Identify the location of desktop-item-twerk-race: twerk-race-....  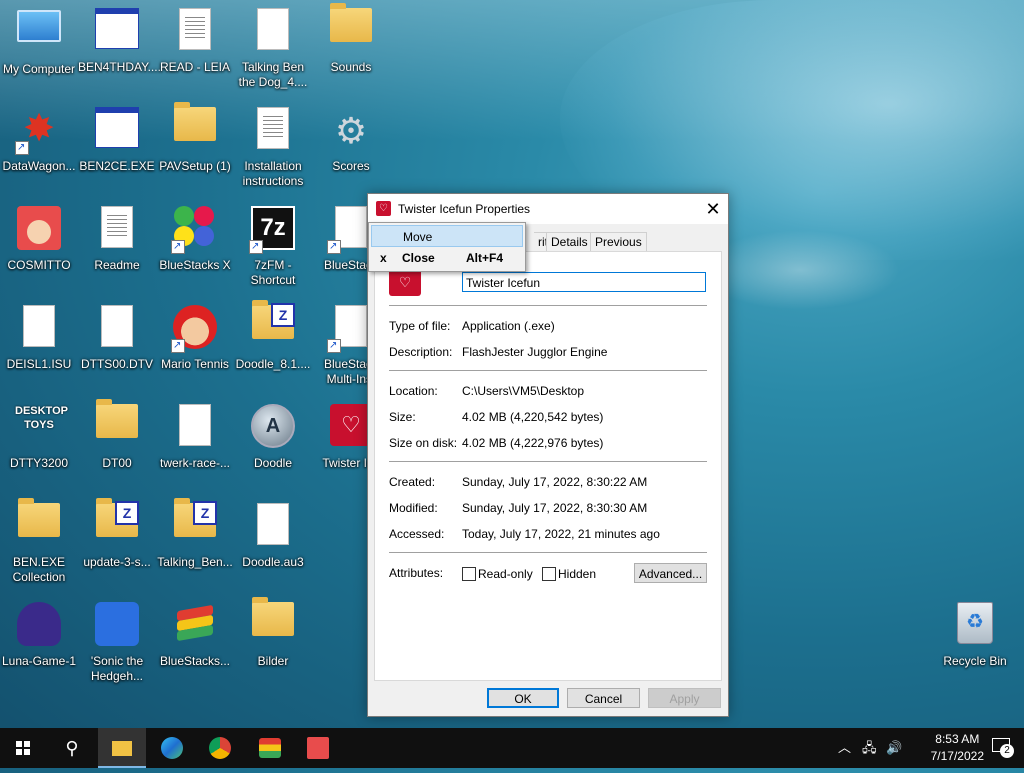
(195, 433).